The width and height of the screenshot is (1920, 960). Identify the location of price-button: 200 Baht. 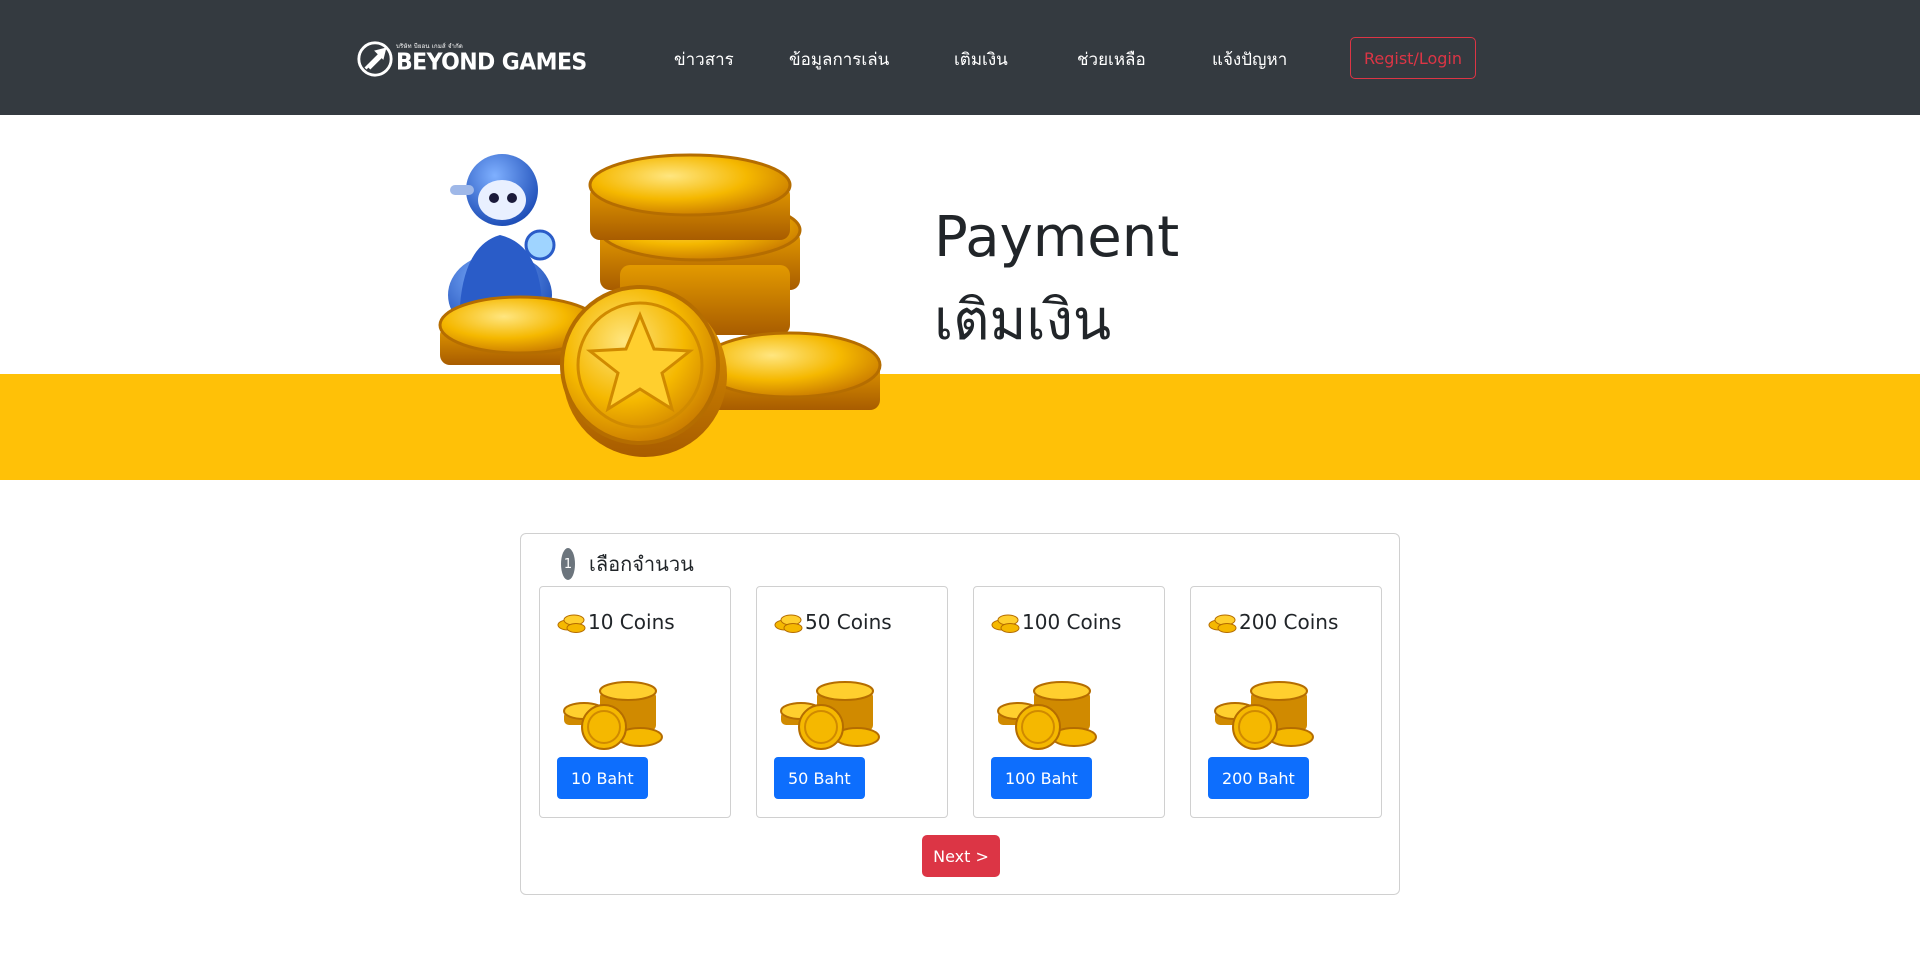
(1258, 778).